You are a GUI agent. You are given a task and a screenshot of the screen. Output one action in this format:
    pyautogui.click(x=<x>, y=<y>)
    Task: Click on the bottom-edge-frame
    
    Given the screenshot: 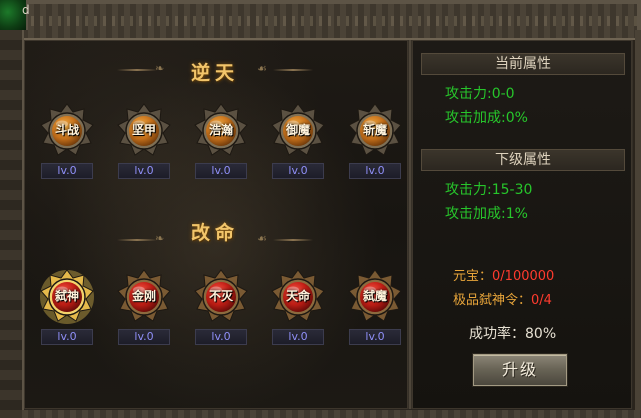 What is the action you would take?
    pyautogui.click(x=331, y=414)
    